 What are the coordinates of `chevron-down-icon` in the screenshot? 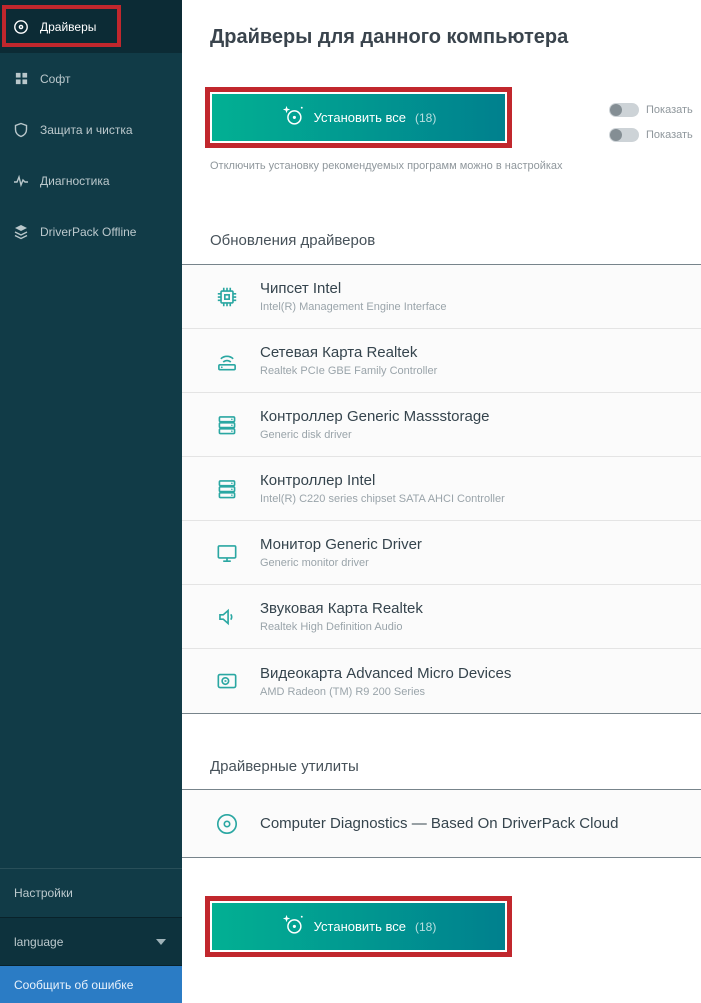 It's located at (161, 941).